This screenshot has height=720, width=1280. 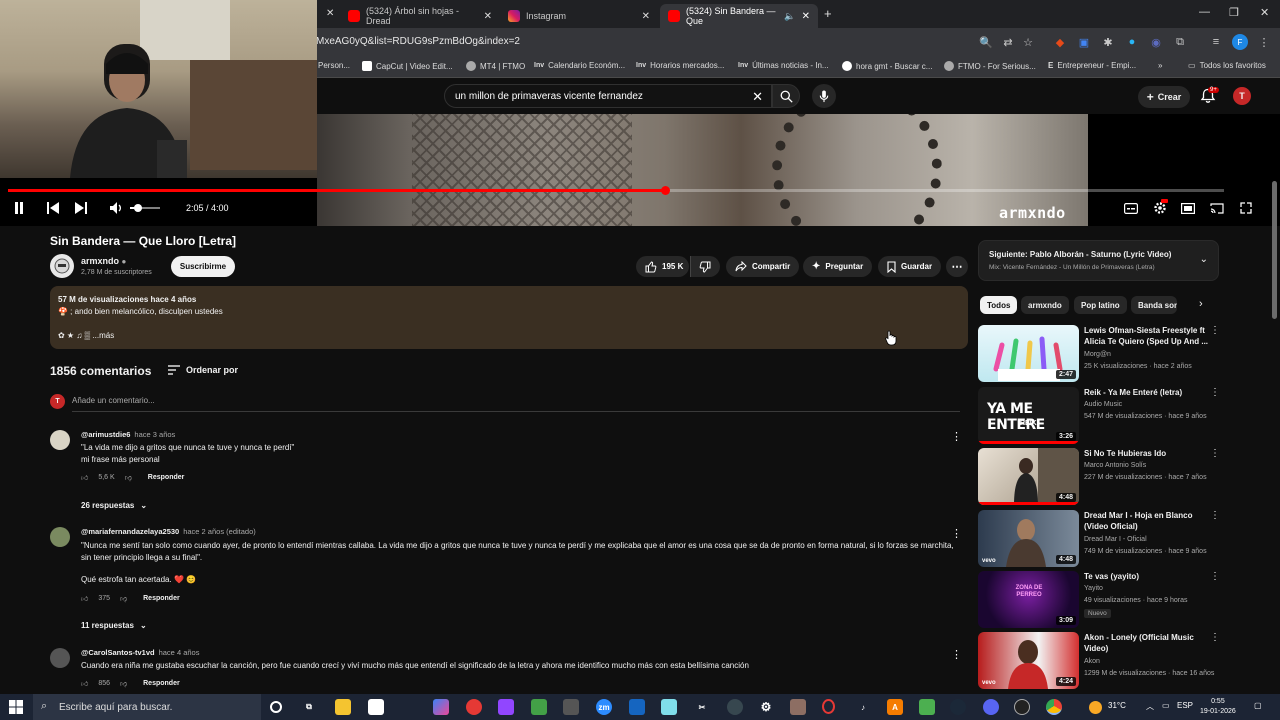 What do you see at coordinates (506, 707) in the screenshot?
I see `twitch-icon` at bounding box center [506, 707].